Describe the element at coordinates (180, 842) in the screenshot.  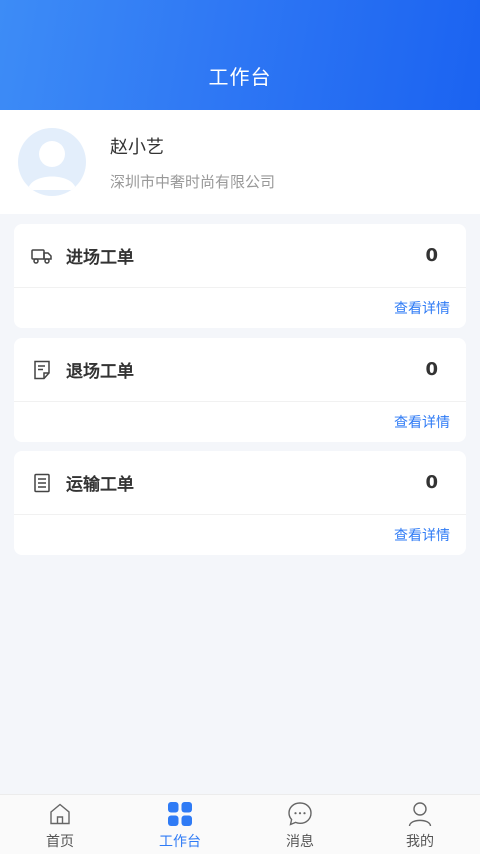
I see `tab-label: 工作台` at that location.